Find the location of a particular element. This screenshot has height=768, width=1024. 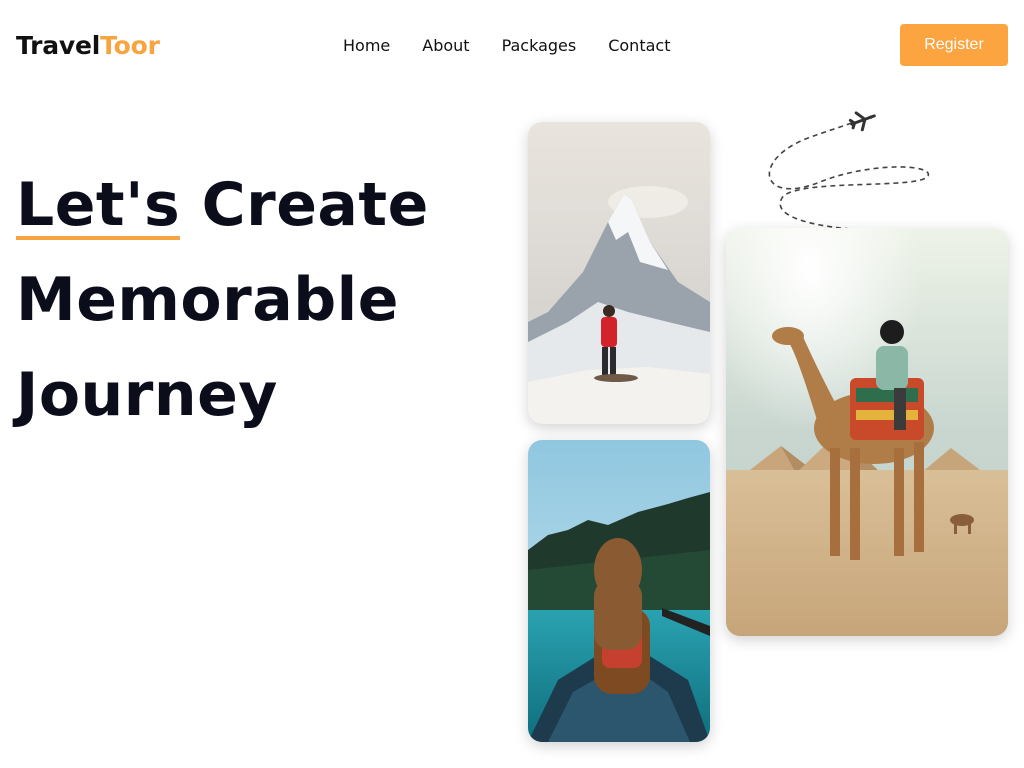

hero-title-word-create: Create is located at coordinates (315, 205).